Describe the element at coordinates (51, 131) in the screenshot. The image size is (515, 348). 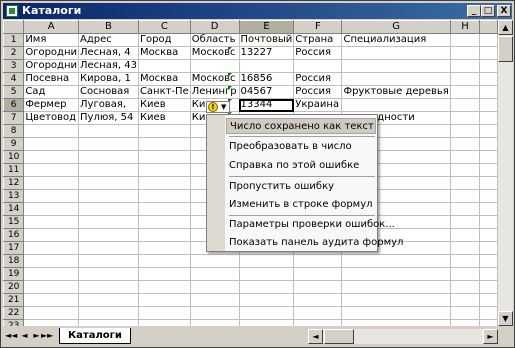
I see `cell-a8` at that location.